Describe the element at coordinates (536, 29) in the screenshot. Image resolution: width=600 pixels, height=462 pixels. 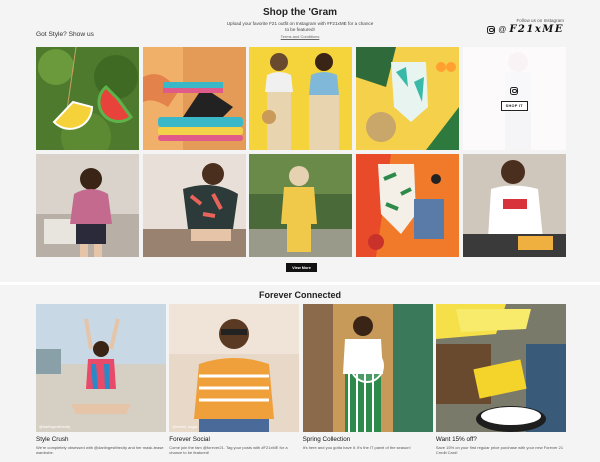
I see `handle-text: F21xME` at that location.